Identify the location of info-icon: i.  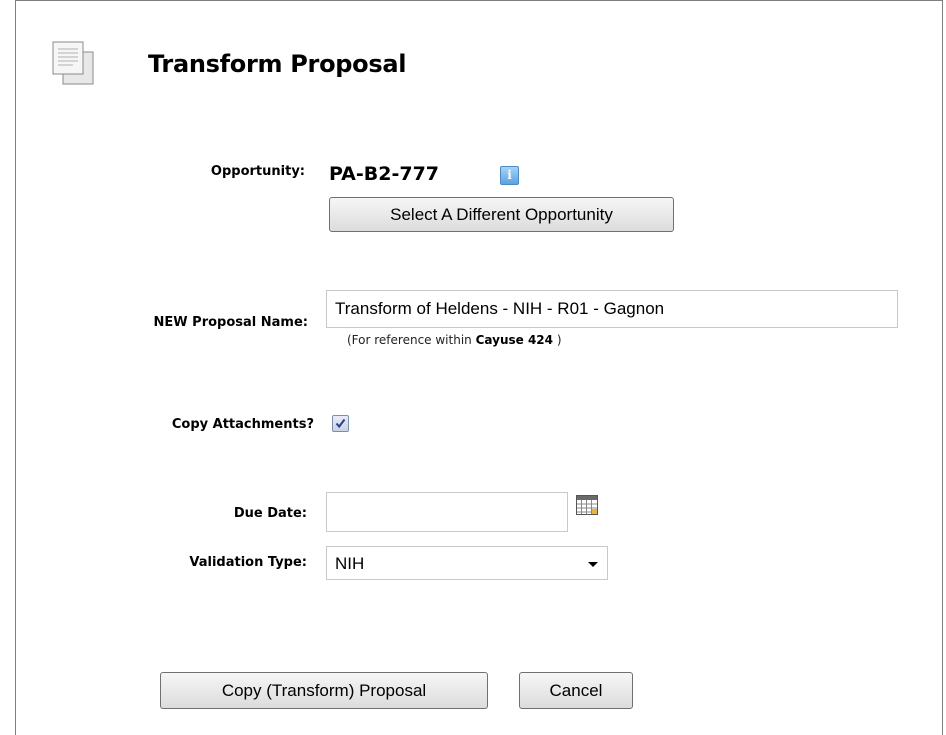
(509, 175).